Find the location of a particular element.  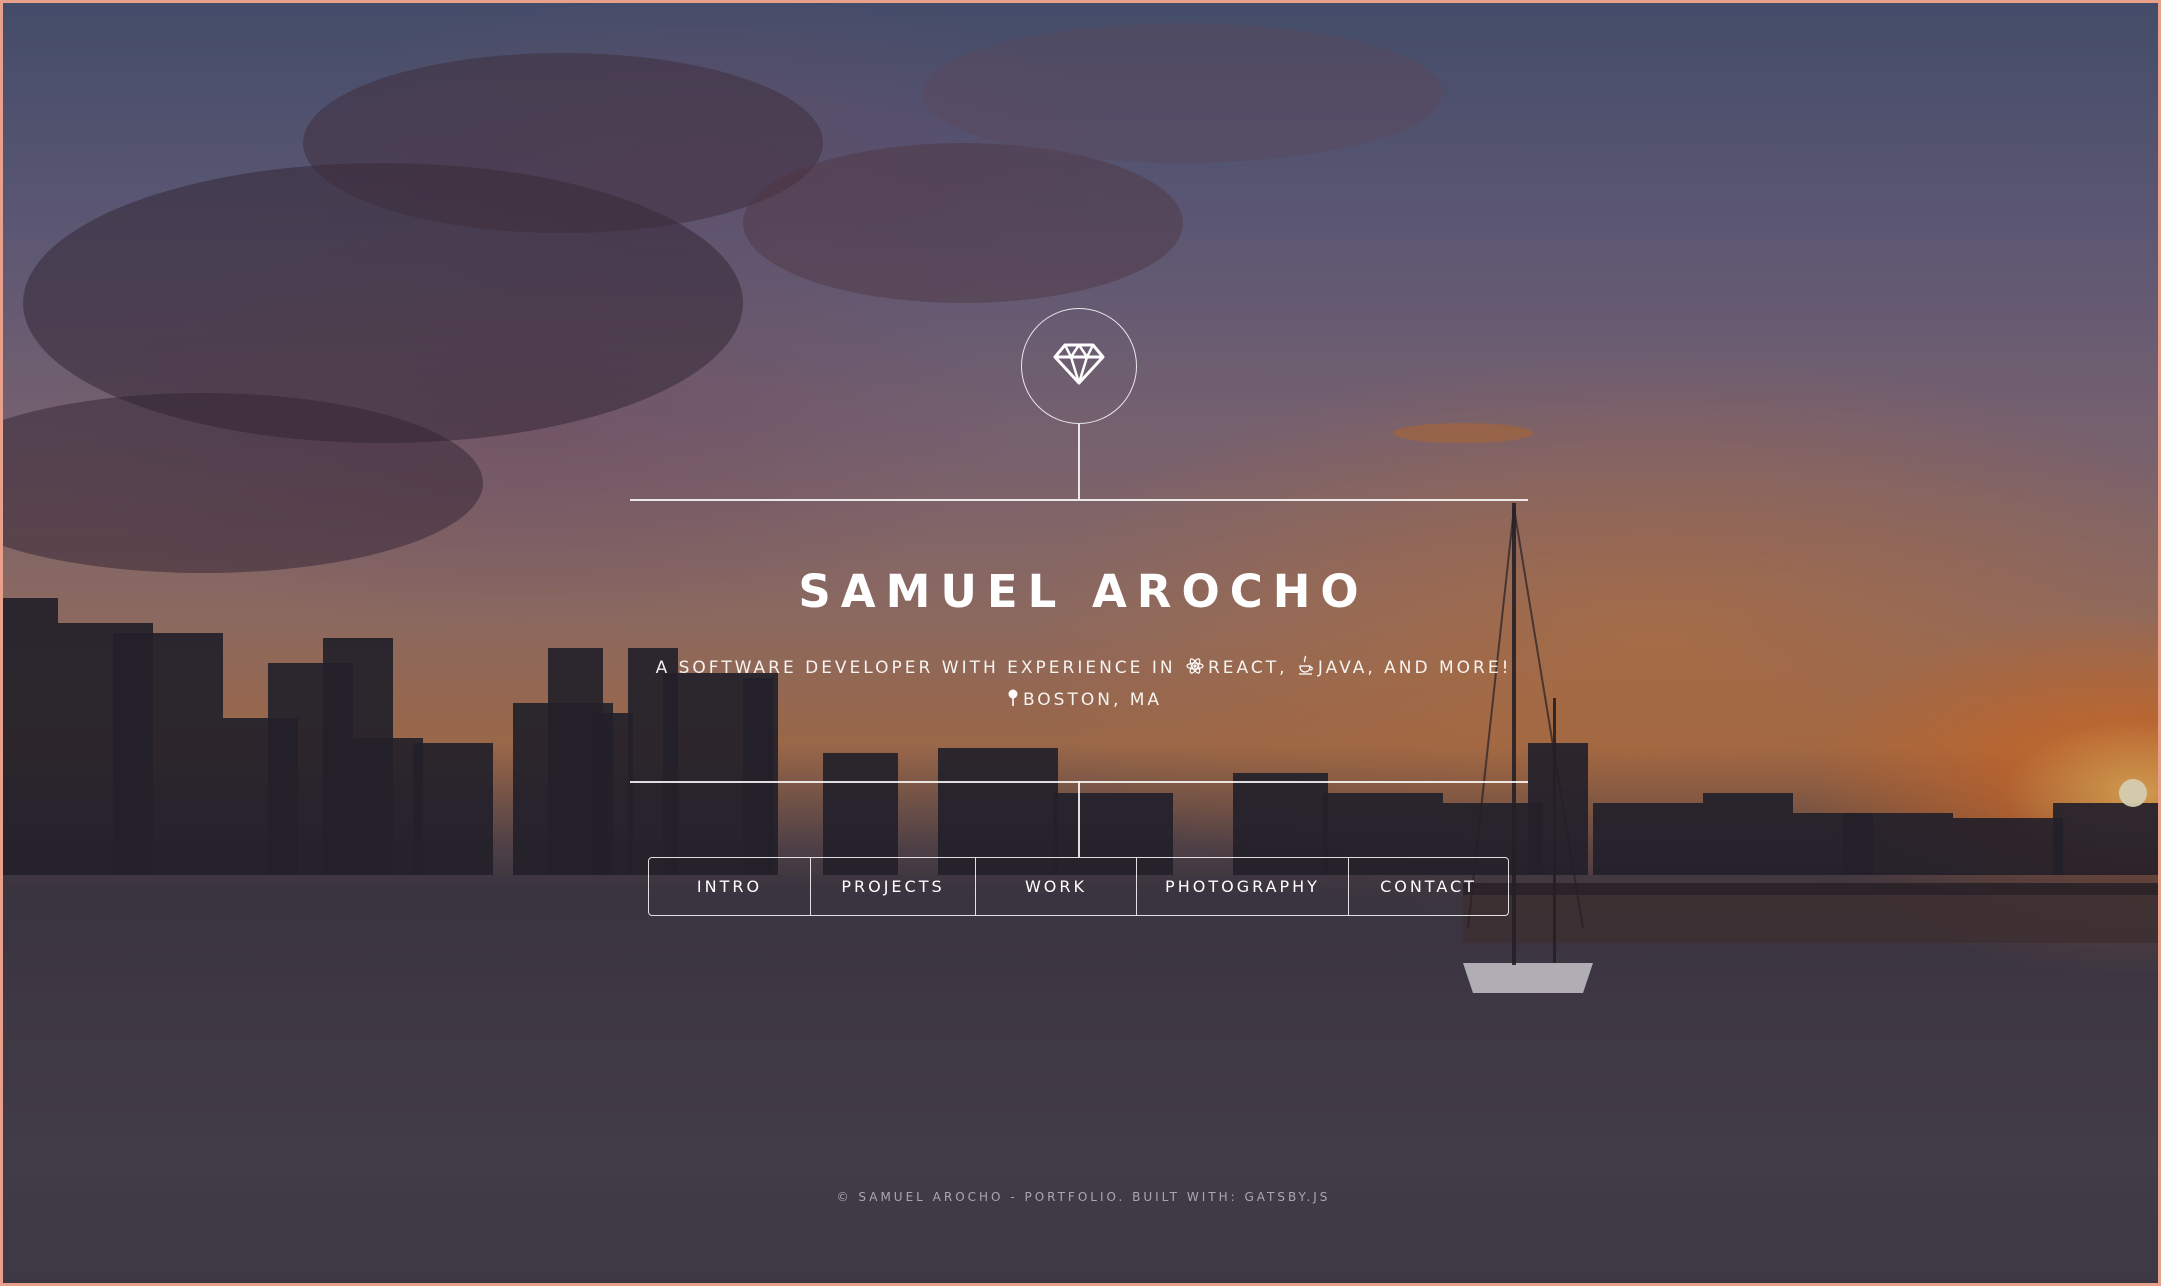

tagline-text: A SOFTWARE DEVELOPER WITH EXPERIENCE IN is located at coordinates (915, 668).